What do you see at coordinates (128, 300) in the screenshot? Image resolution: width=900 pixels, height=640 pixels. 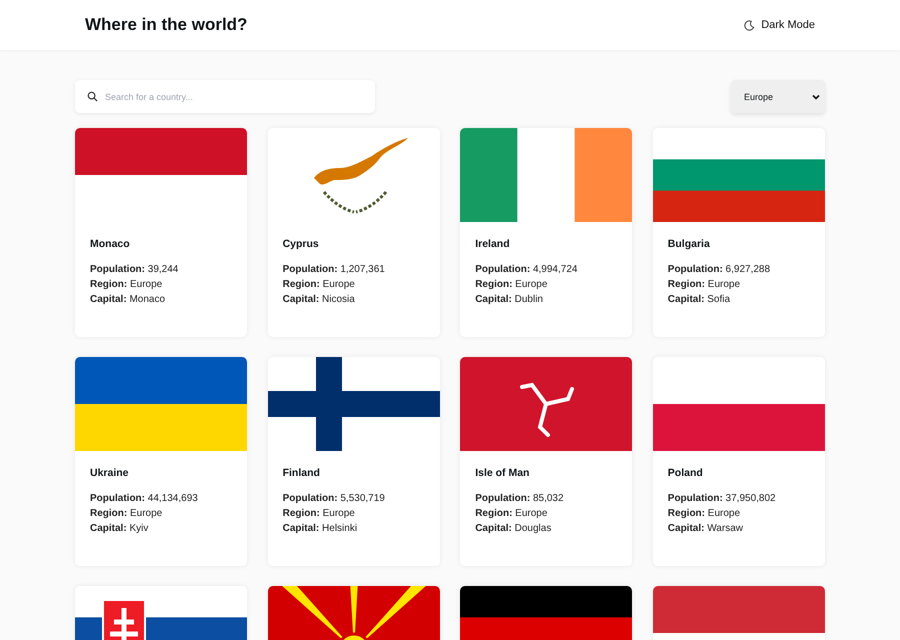 I see `capital-text: Capital: Monaco` at bounding box center [128, 300].